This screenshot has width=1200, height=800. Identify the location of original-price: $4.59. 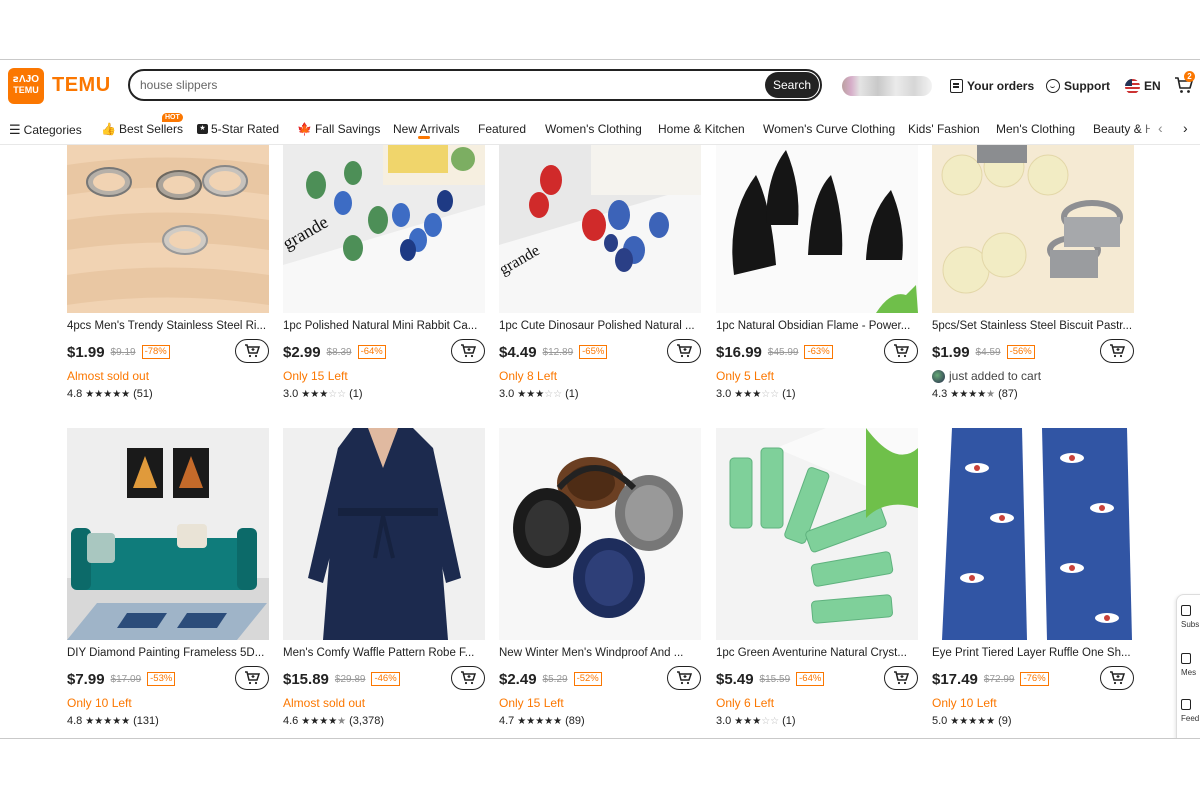
(988, 352).